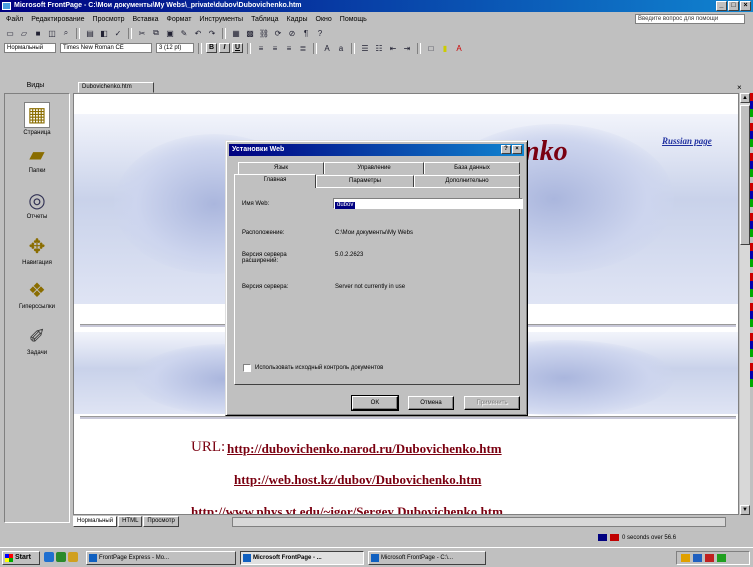  I want to click on menu-edit: Редактирование, so click(57, 19).